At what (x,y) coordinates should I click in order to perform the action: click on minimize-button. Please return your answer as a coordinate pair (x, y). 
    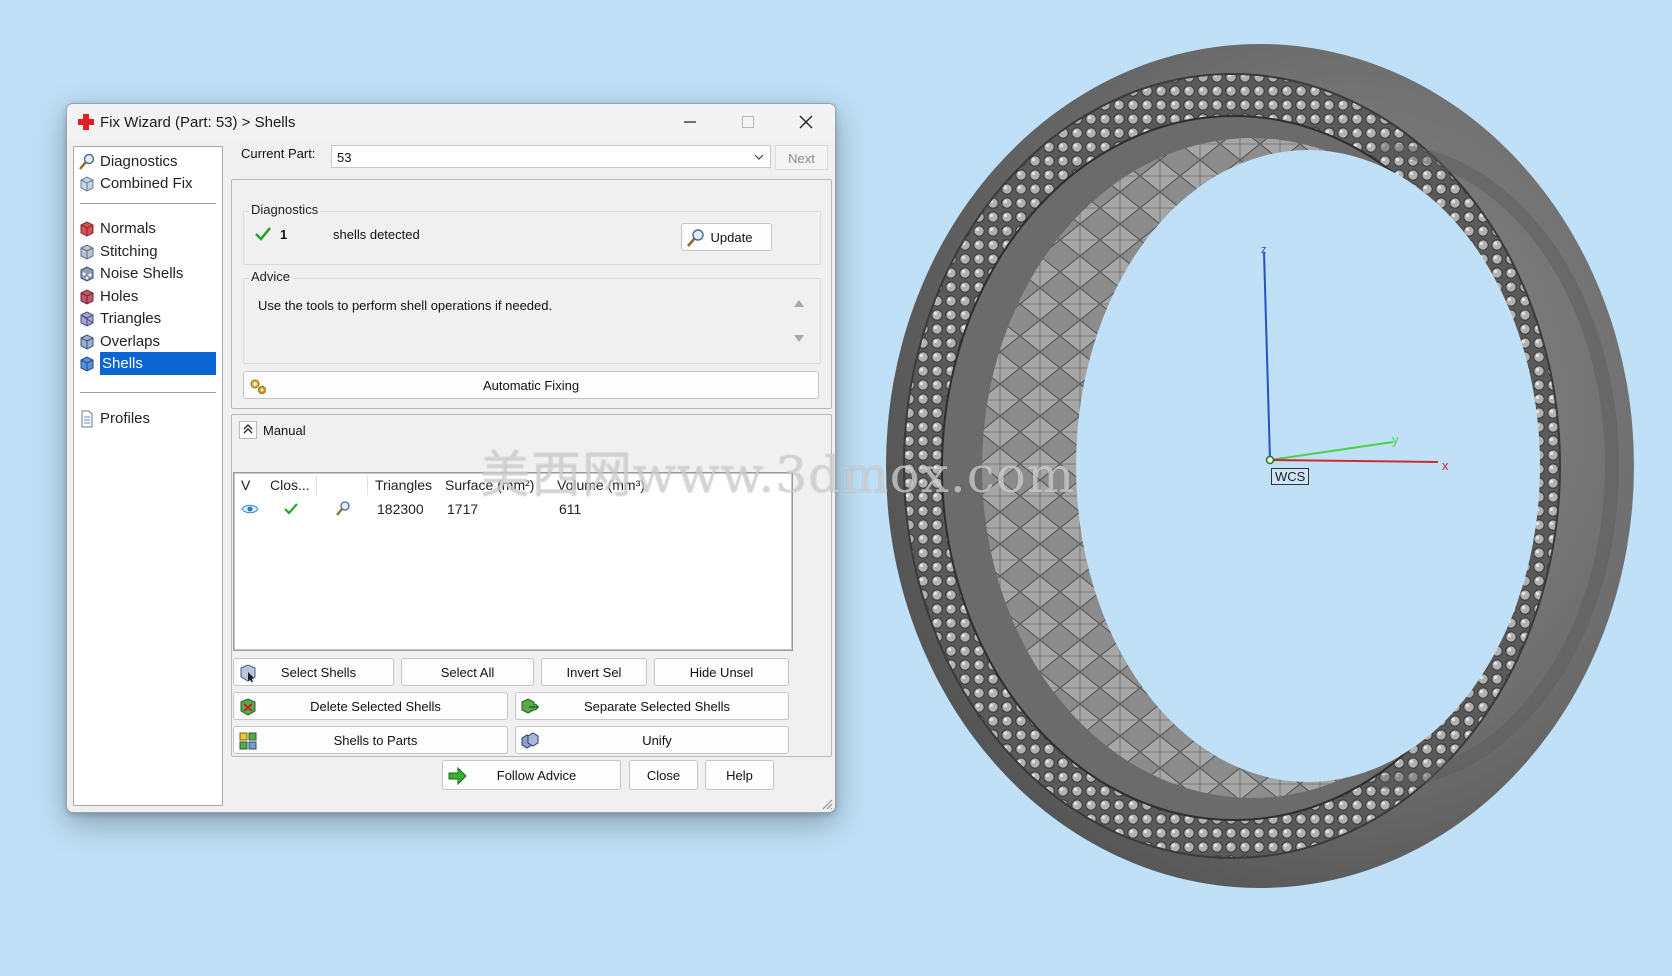
    Looking at the image, I should click on (690, 122).